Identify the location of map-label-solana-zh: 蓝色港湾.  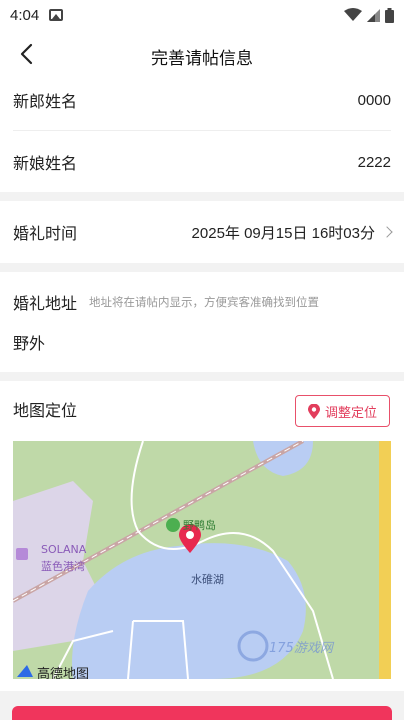
(63, 566).